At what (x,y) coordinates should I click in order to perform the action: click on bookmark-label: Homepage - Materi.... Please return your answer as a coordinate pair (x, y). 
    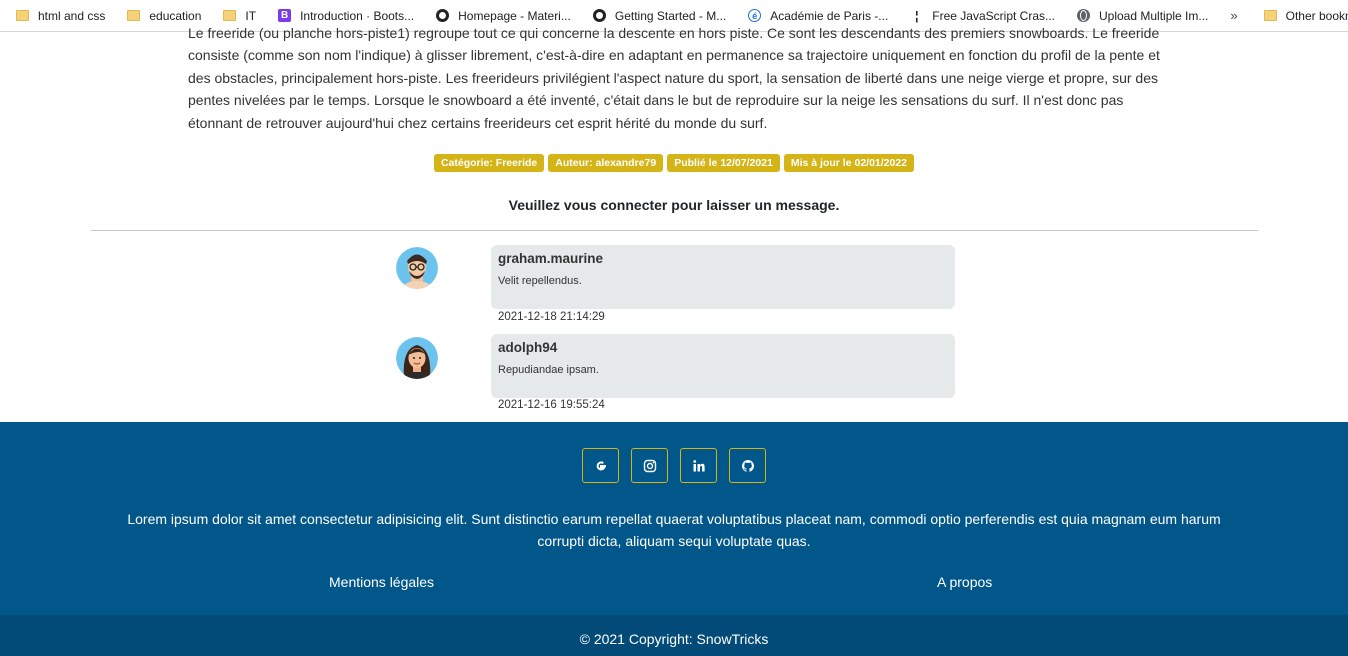
    Looking at the image, I should click on (514, 15).